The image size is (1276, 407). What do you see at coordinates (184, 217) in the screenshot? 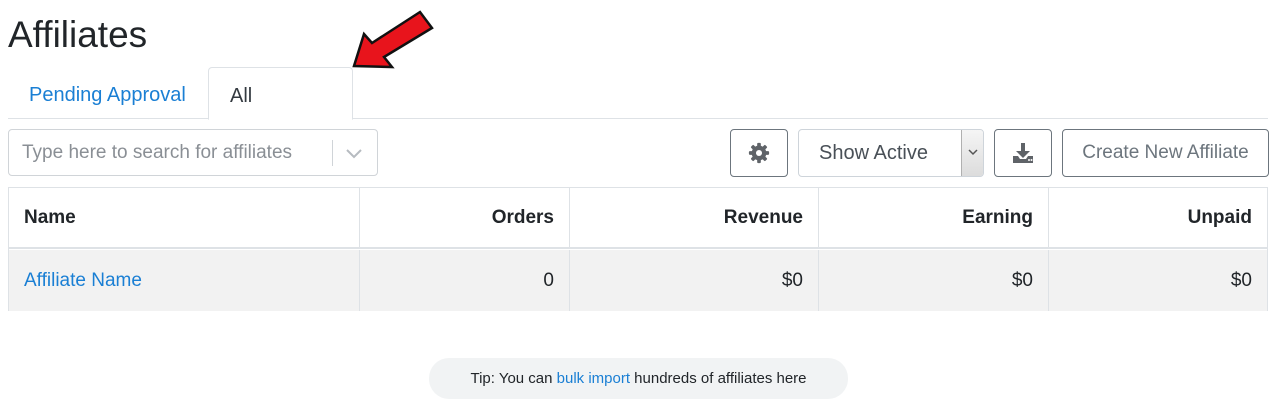
I see `column-header-name: Name` at bounding box center [184, 217].